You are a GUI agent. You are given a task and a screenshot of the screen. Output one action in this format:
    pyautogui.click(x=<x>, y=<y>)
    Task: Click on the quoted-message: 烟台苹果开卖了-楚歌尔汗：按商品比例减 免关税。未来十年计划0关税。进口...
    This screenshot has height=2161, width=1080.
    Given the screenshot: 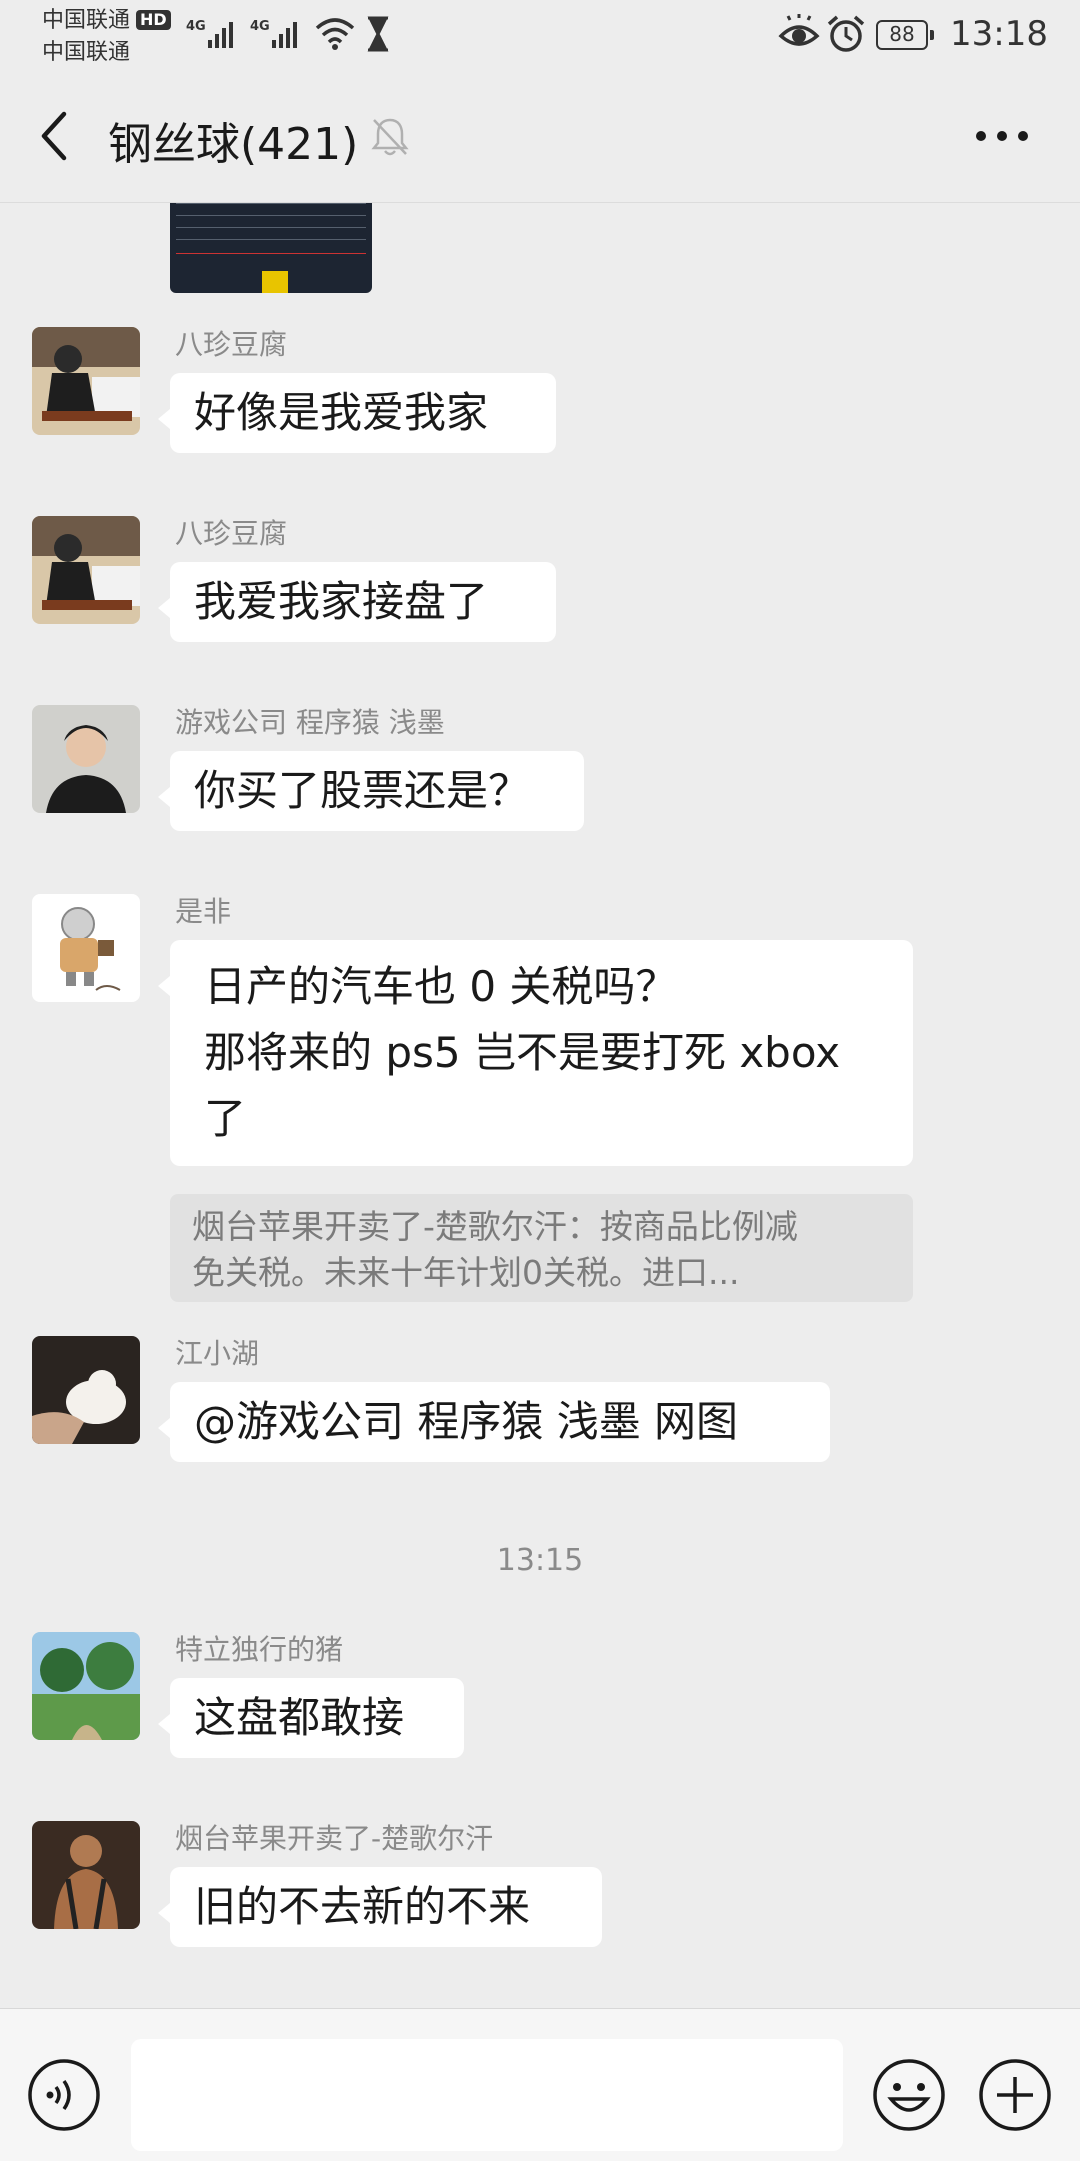 What is the action you would take?
    pyautogui.click(x=541, y=1248)
    